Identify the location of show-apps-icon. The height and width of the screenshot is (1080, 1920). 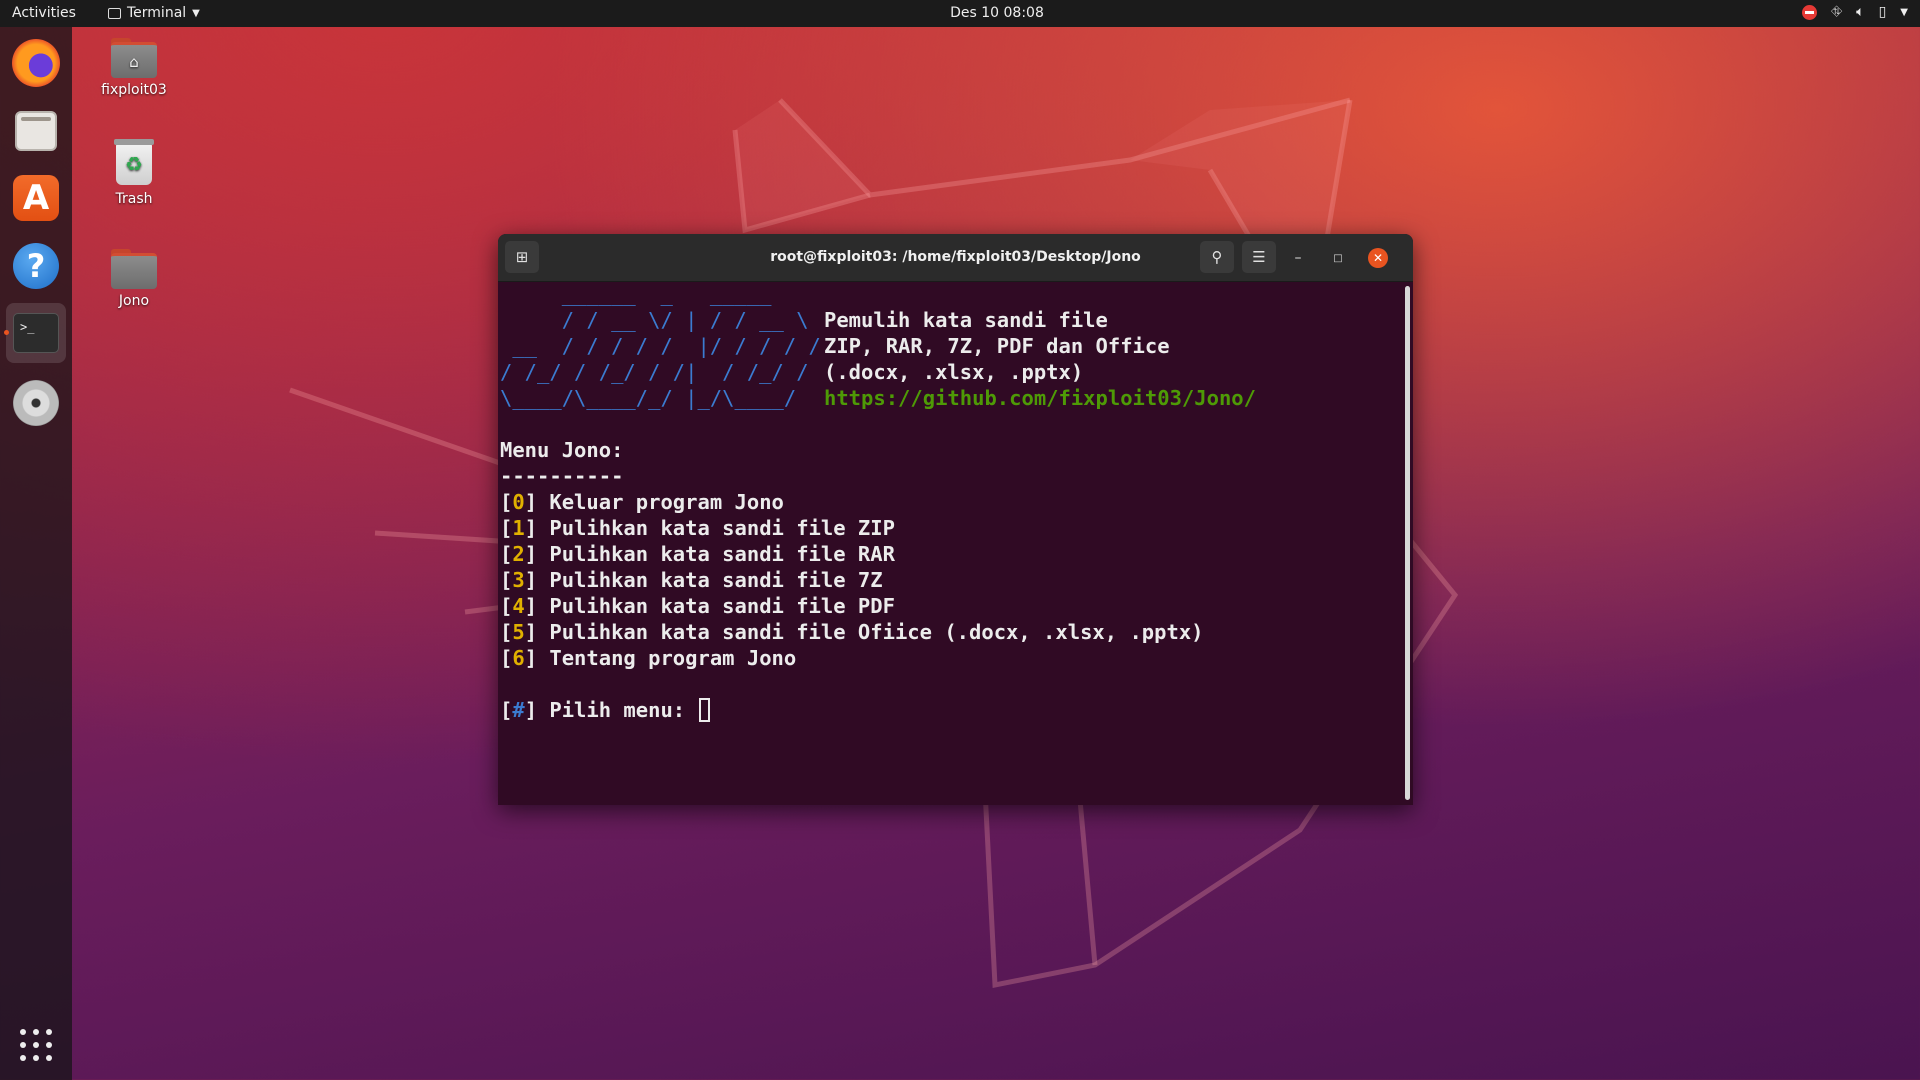
(36, 1045).